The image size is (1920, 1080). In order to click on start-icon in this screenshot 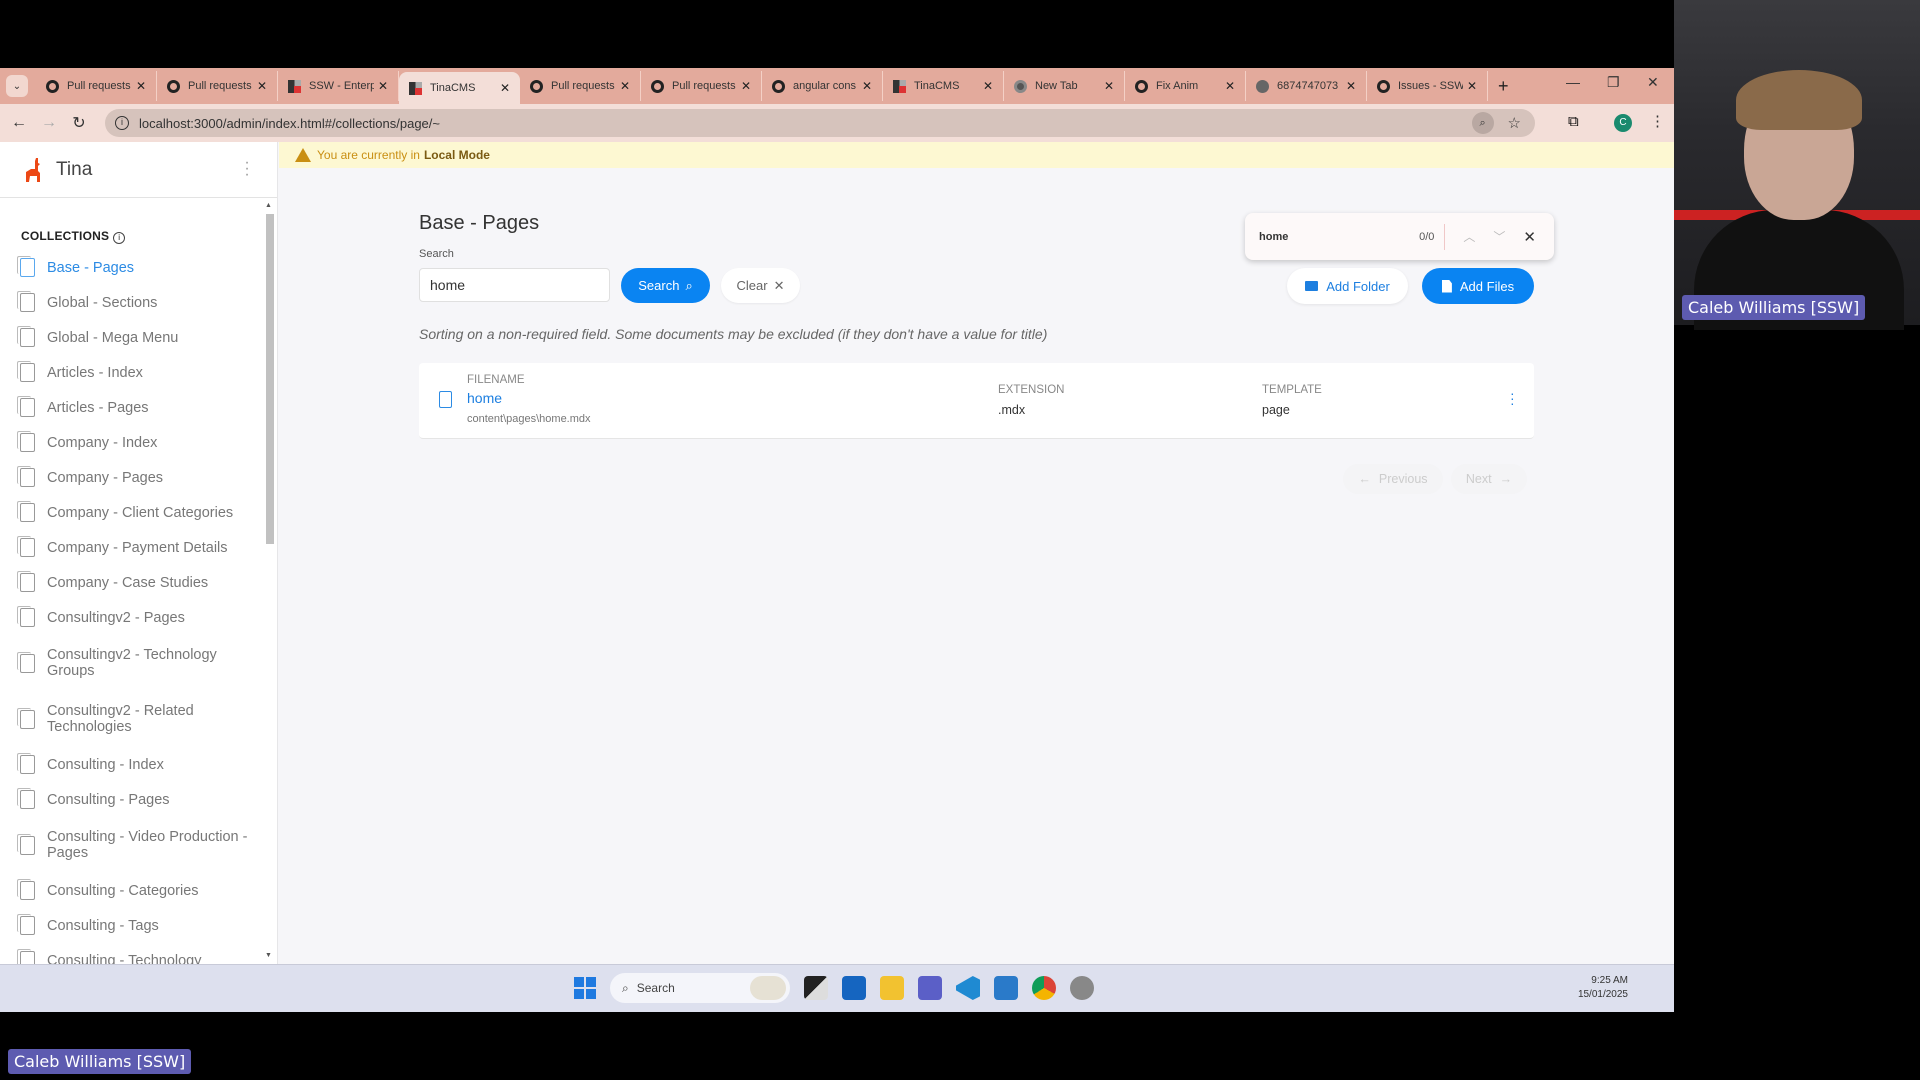, I will do `click(585, 988)`.